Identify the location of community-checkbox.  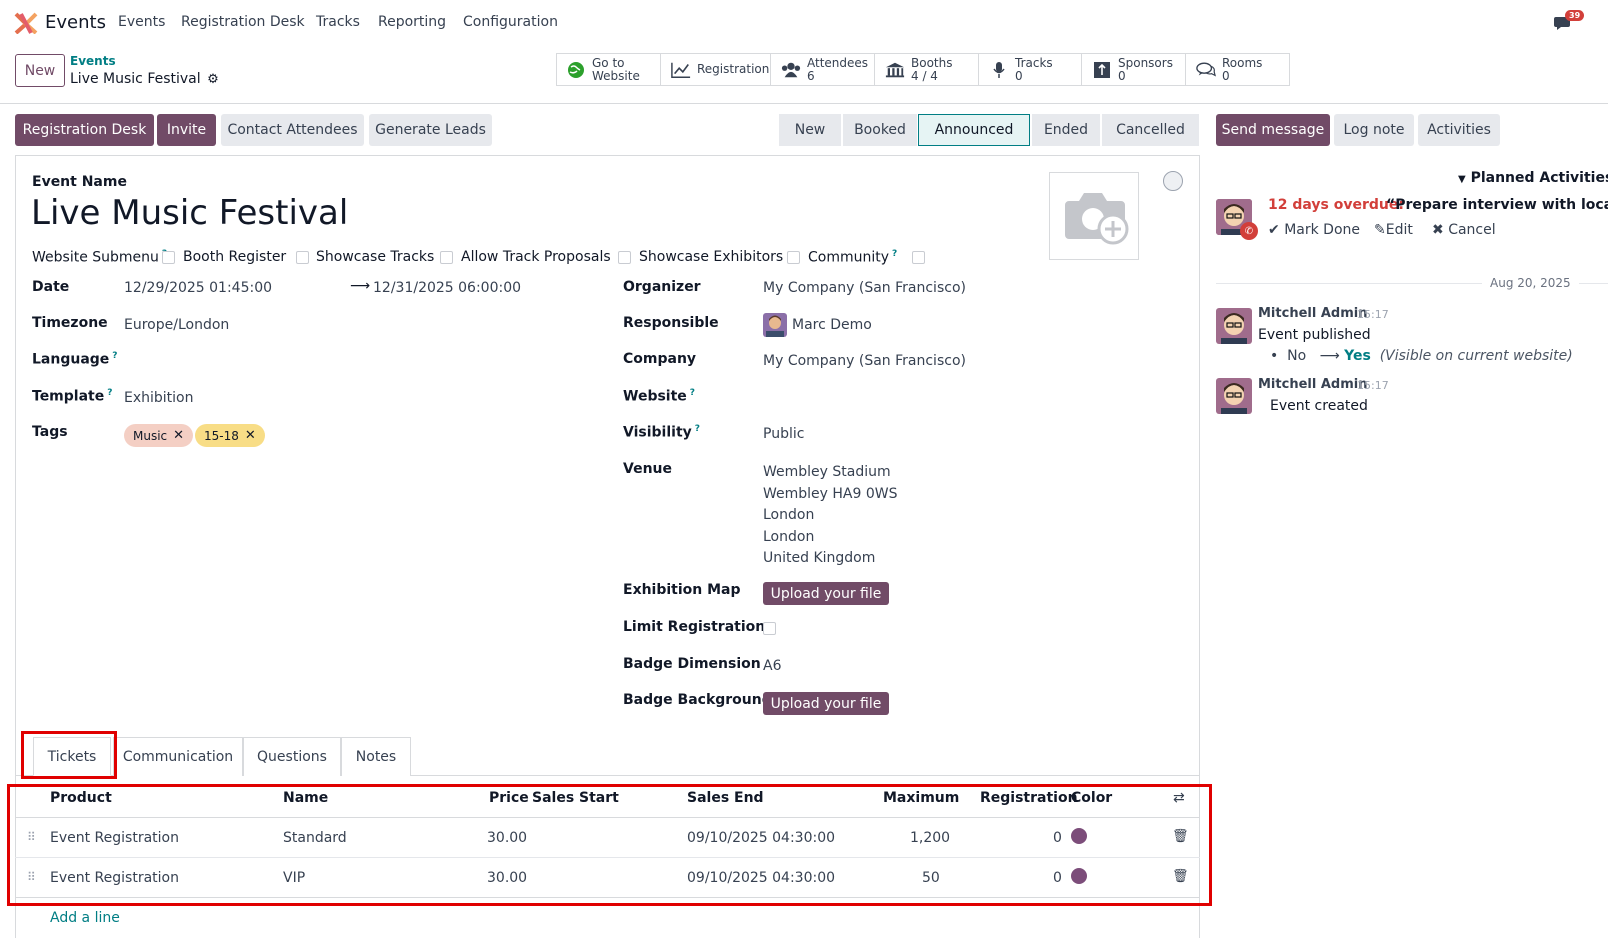
(918, 257).